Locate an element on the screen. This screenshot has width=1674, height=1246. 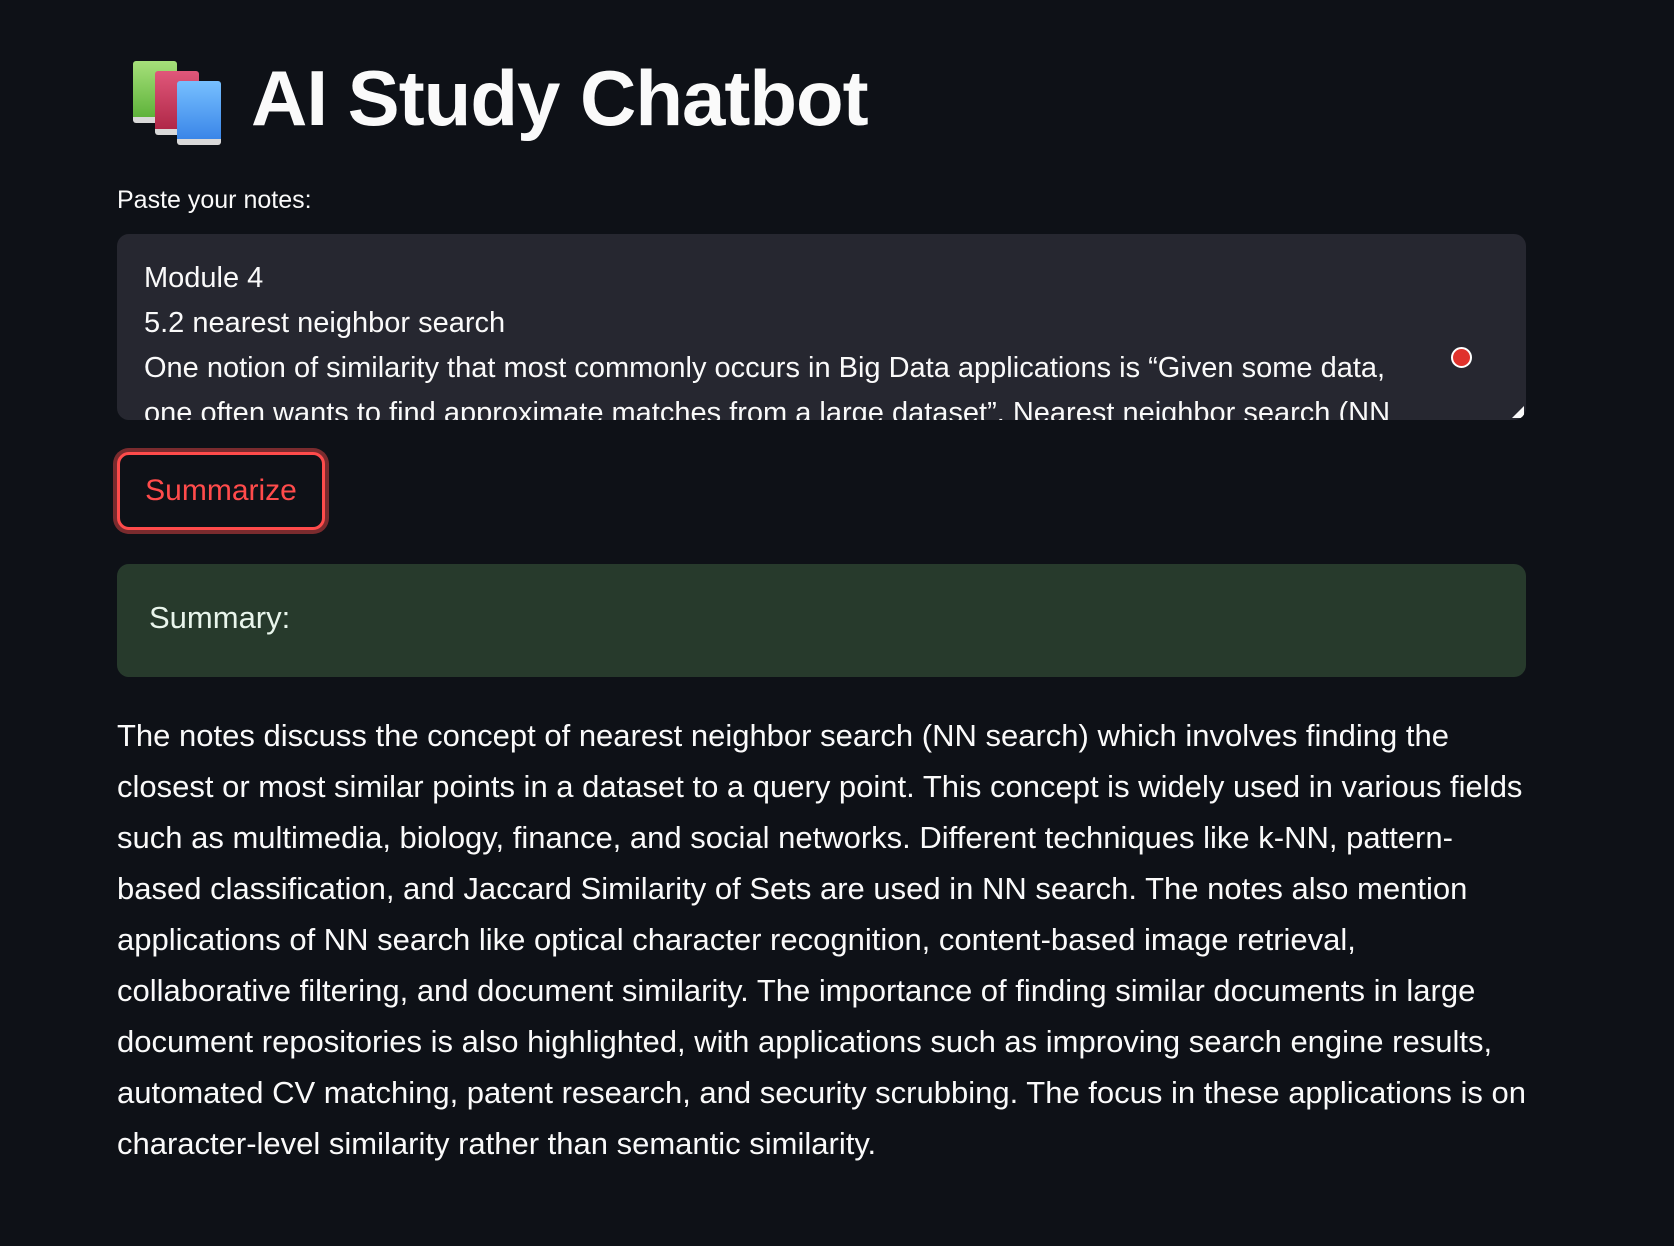
blue-book-icon is located at coordinates (199, 113).